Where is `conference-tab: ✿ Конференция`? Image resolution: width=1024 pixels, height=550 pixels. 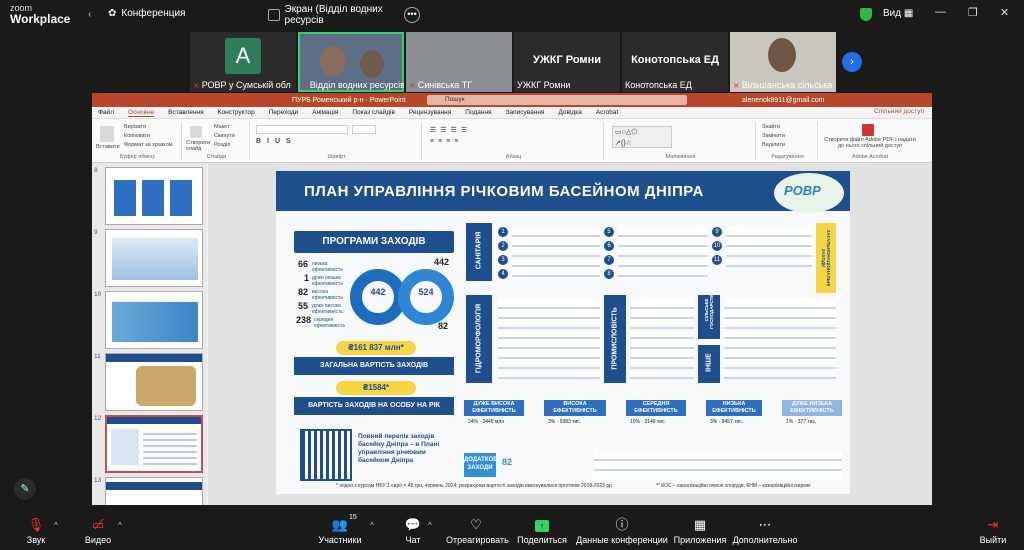 conference-tab: ✿ Конференция is located at coordinates (146, 13).